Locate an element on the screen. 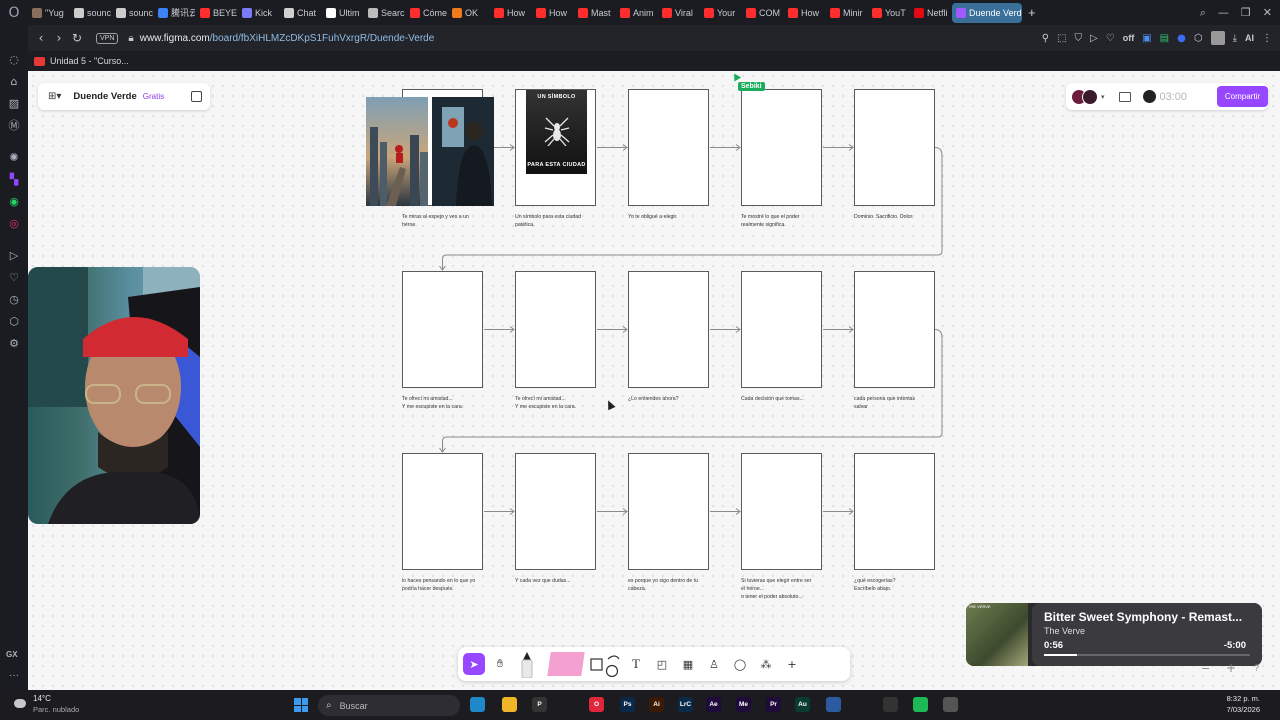  frame-caption: Un símbolo para esta ciudad patética. is located at coordinates (563, 221).